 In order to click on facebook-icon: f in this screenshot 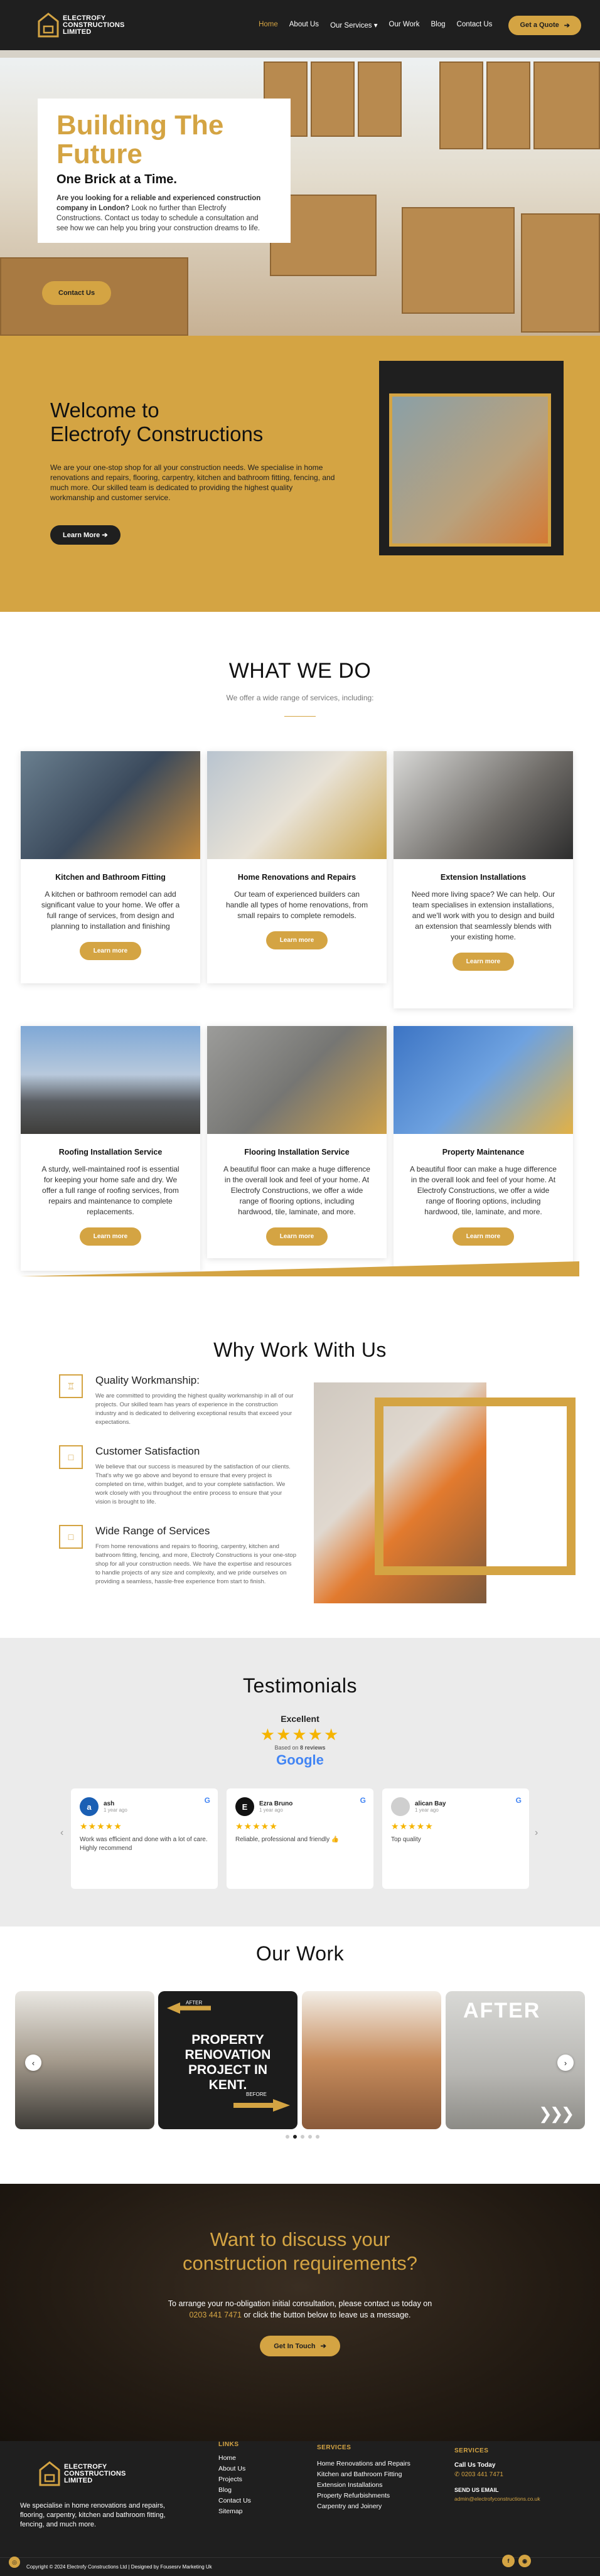, I will do `click(508, 2561)`.